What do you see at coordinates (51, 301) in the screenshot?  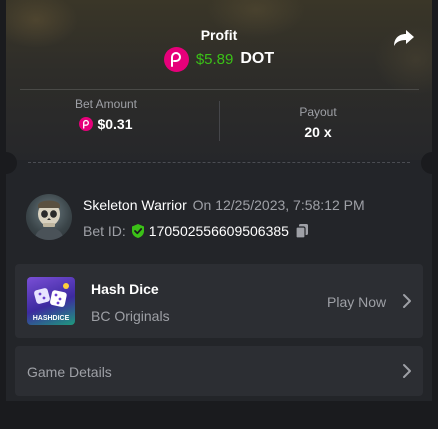 I see `hash-dice-thumbnail: HASHDICE` at bounding box center [51, 301].